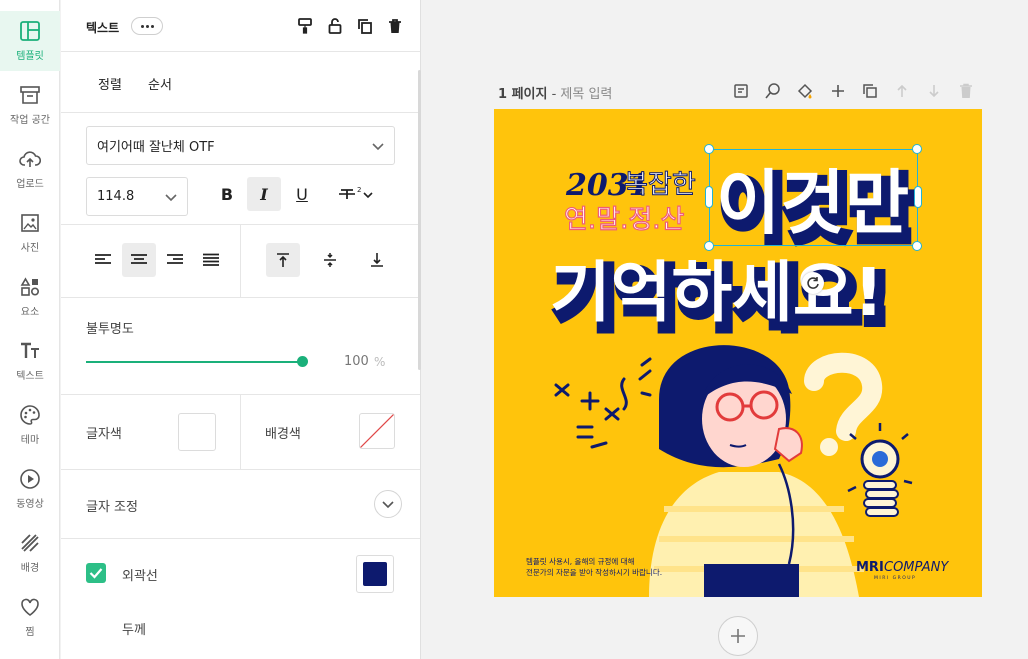 The image size is (1028, 659). What do you see at coordinates (756, 471) in the screenshot?
I see `woman-illustration` at bounding box center [756, 471].